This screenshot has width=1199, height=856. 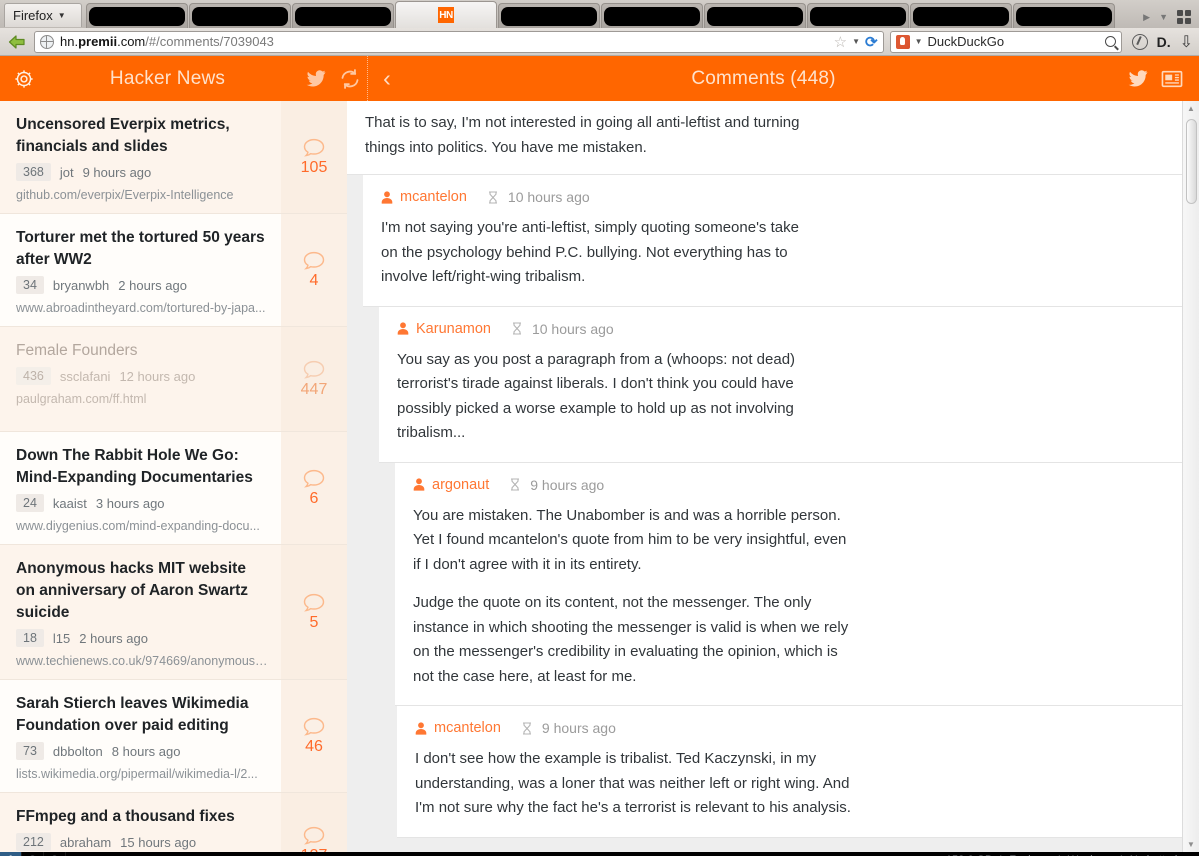 What do you see at coordinates (460, 485) in the screenshot?
I see `comment-author: argonaut` at bounding box center [460, 485].